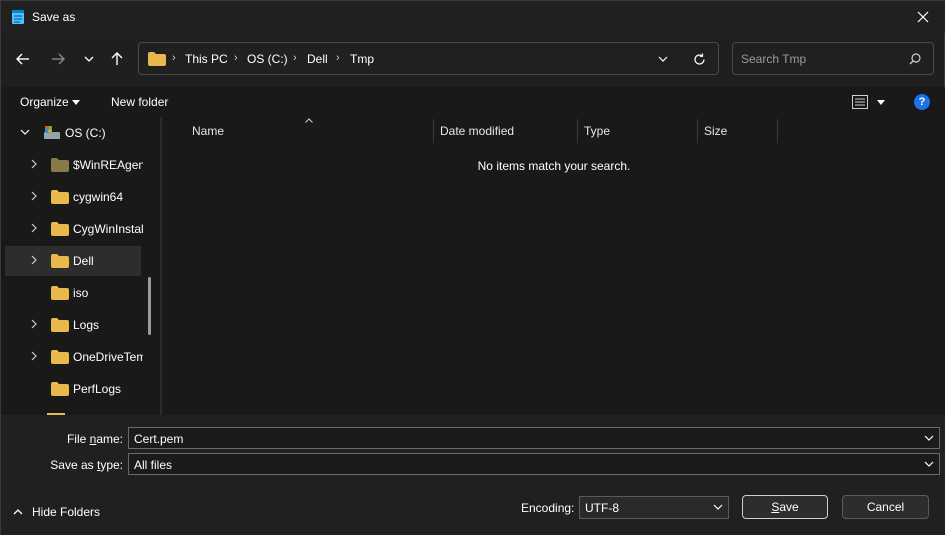 This screenshot has height=535, width=945. I want to click on tree-label: cygwin64, so click(98, 197).